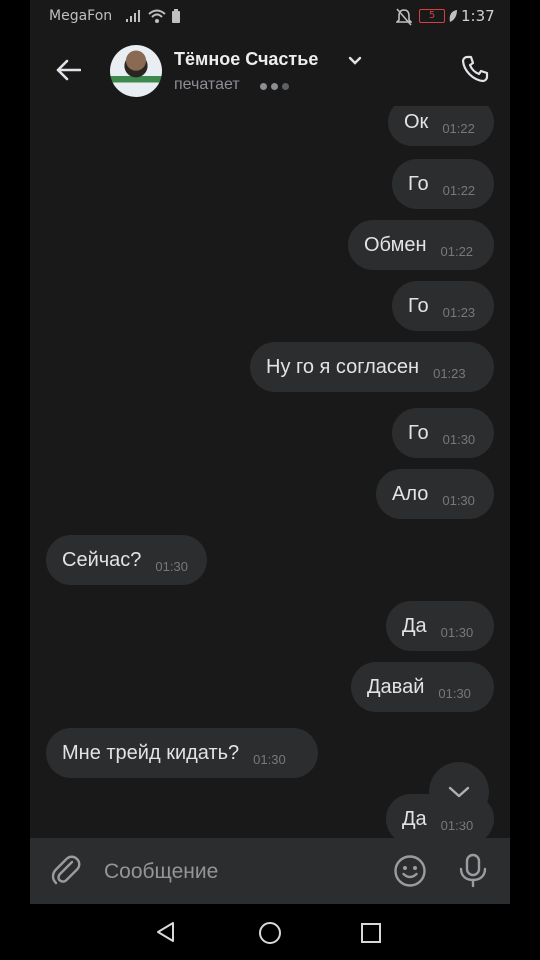 This screenshot has width=540, height=960. I want to click on message-bubble-incoming: Сейчас? 01:30, so click(126, 560).